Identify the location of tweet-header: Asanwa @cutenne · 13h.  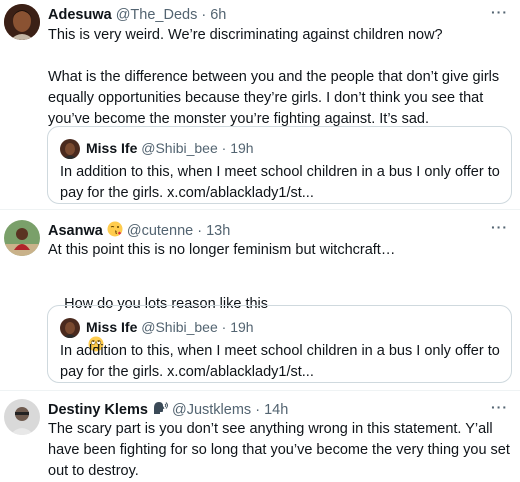
(139, 231).